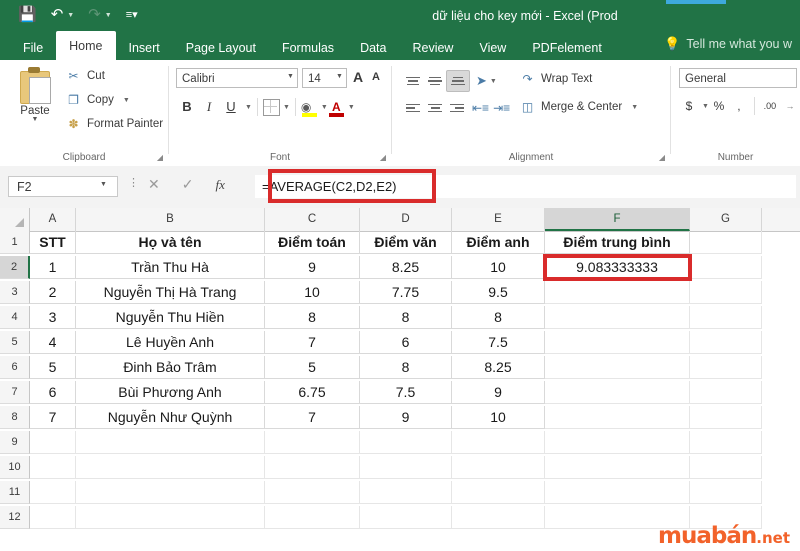 Image resolution: width=800 pixels, height=551 pixels. I want to click on cell-G11, so click(726, 492).